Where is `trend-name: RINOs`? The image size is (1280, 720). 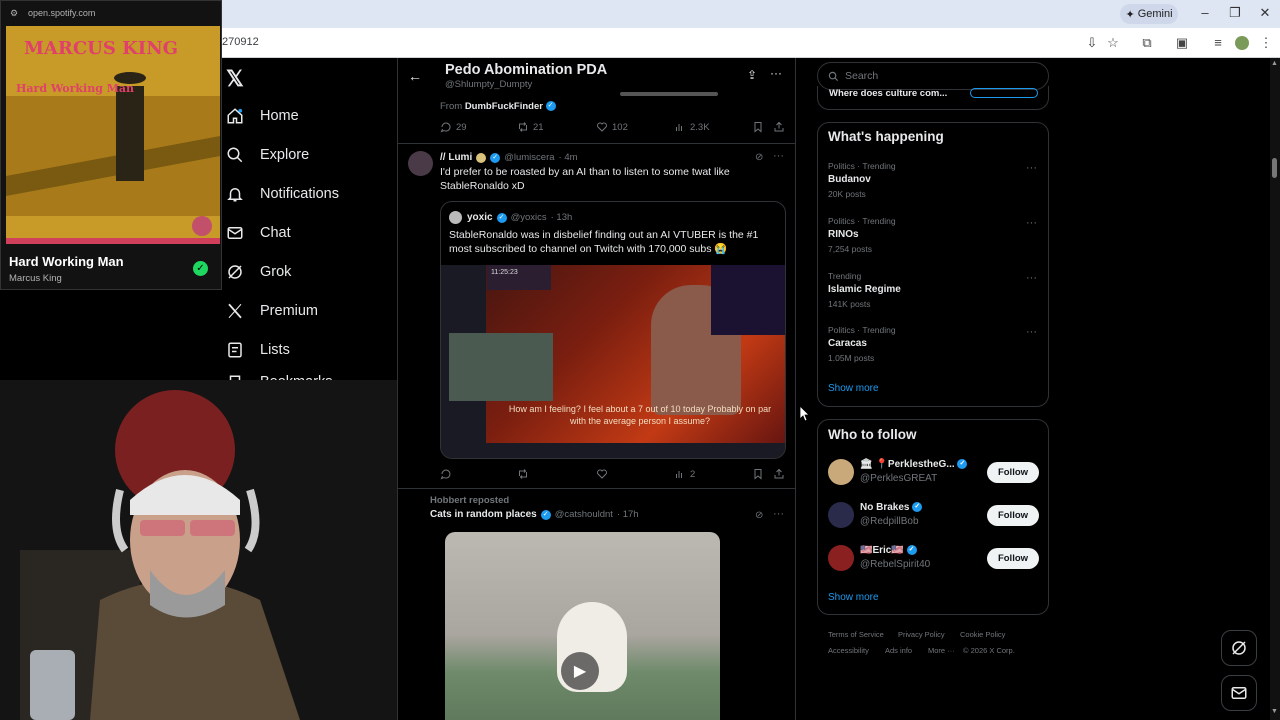
trend-name: RINOs is located at coordinates (843, 234).